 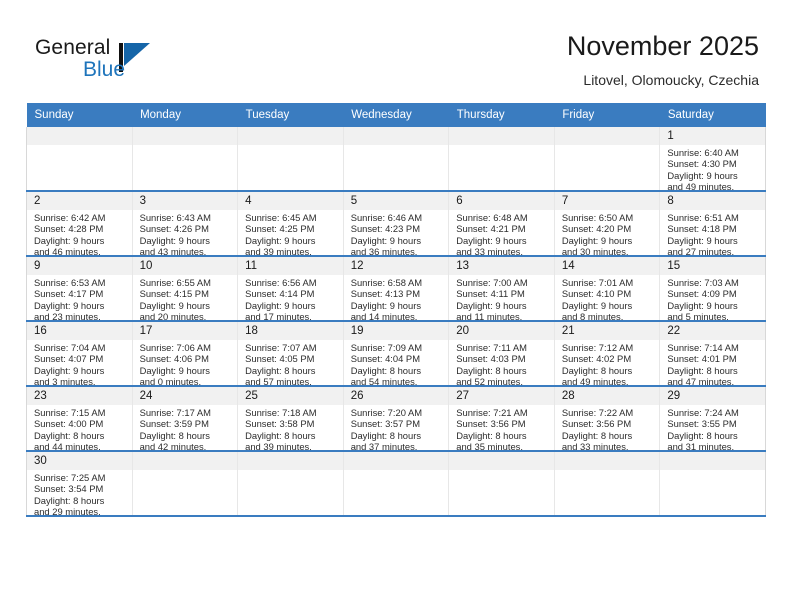 I want to click on day-info-line: Sunrise: 7:12 AM, so click(x=597, y=347).